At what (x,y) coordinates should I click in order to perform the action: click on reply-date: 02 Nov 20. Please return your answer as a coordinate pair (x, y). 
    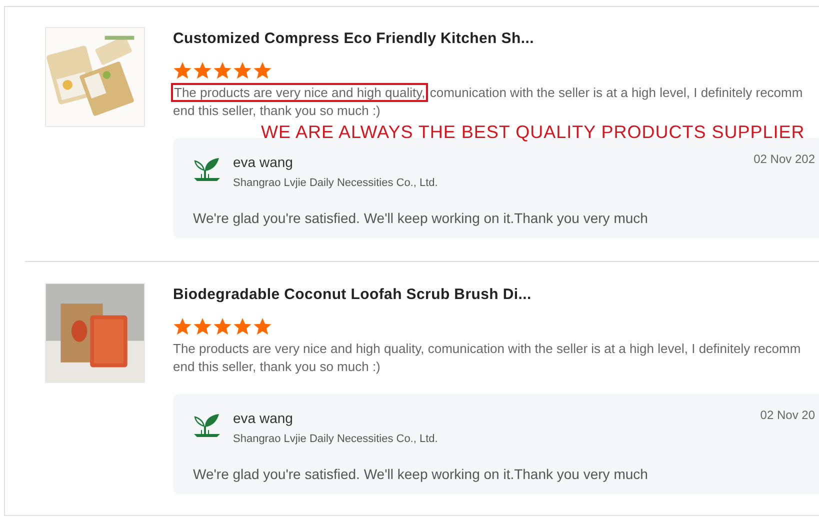
    Looking at the image, I should click on (787, 415).